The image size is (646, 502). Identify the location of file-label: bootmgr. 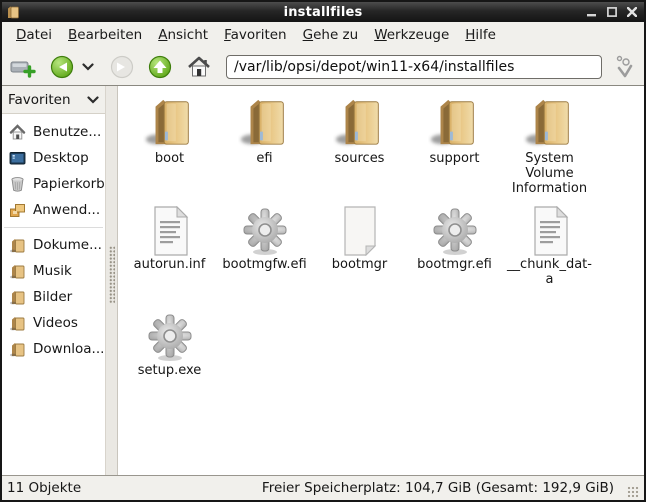
(359, 264).